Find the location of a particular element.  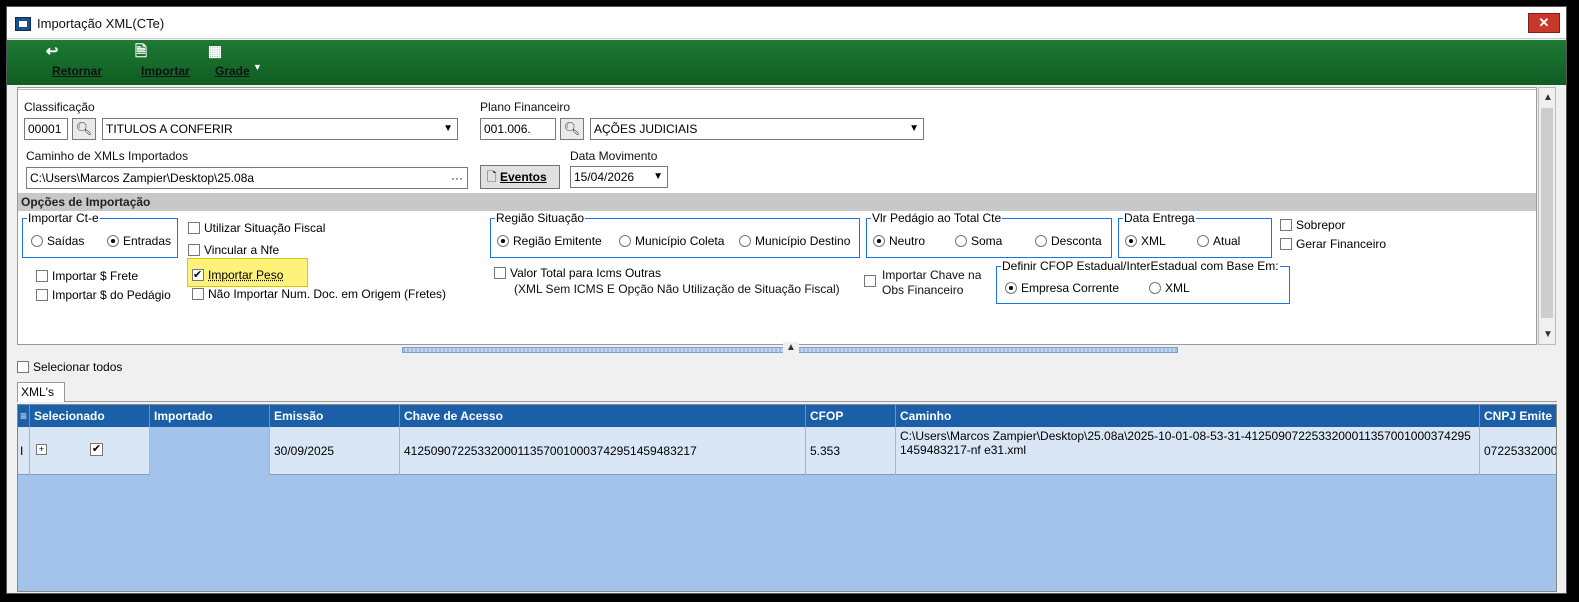

retornar-button: ↩ Retornar is located at coordinates (61, 61).